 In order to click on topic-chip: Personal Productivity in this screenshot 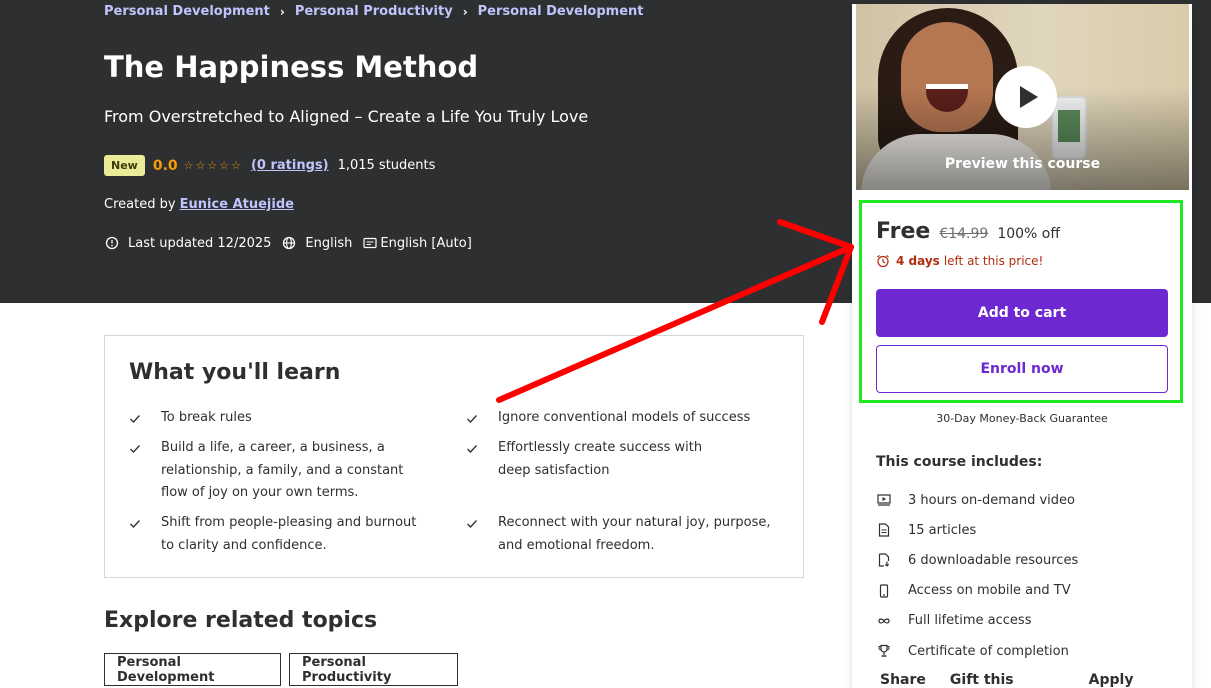, I will do `click(373, 669)`.